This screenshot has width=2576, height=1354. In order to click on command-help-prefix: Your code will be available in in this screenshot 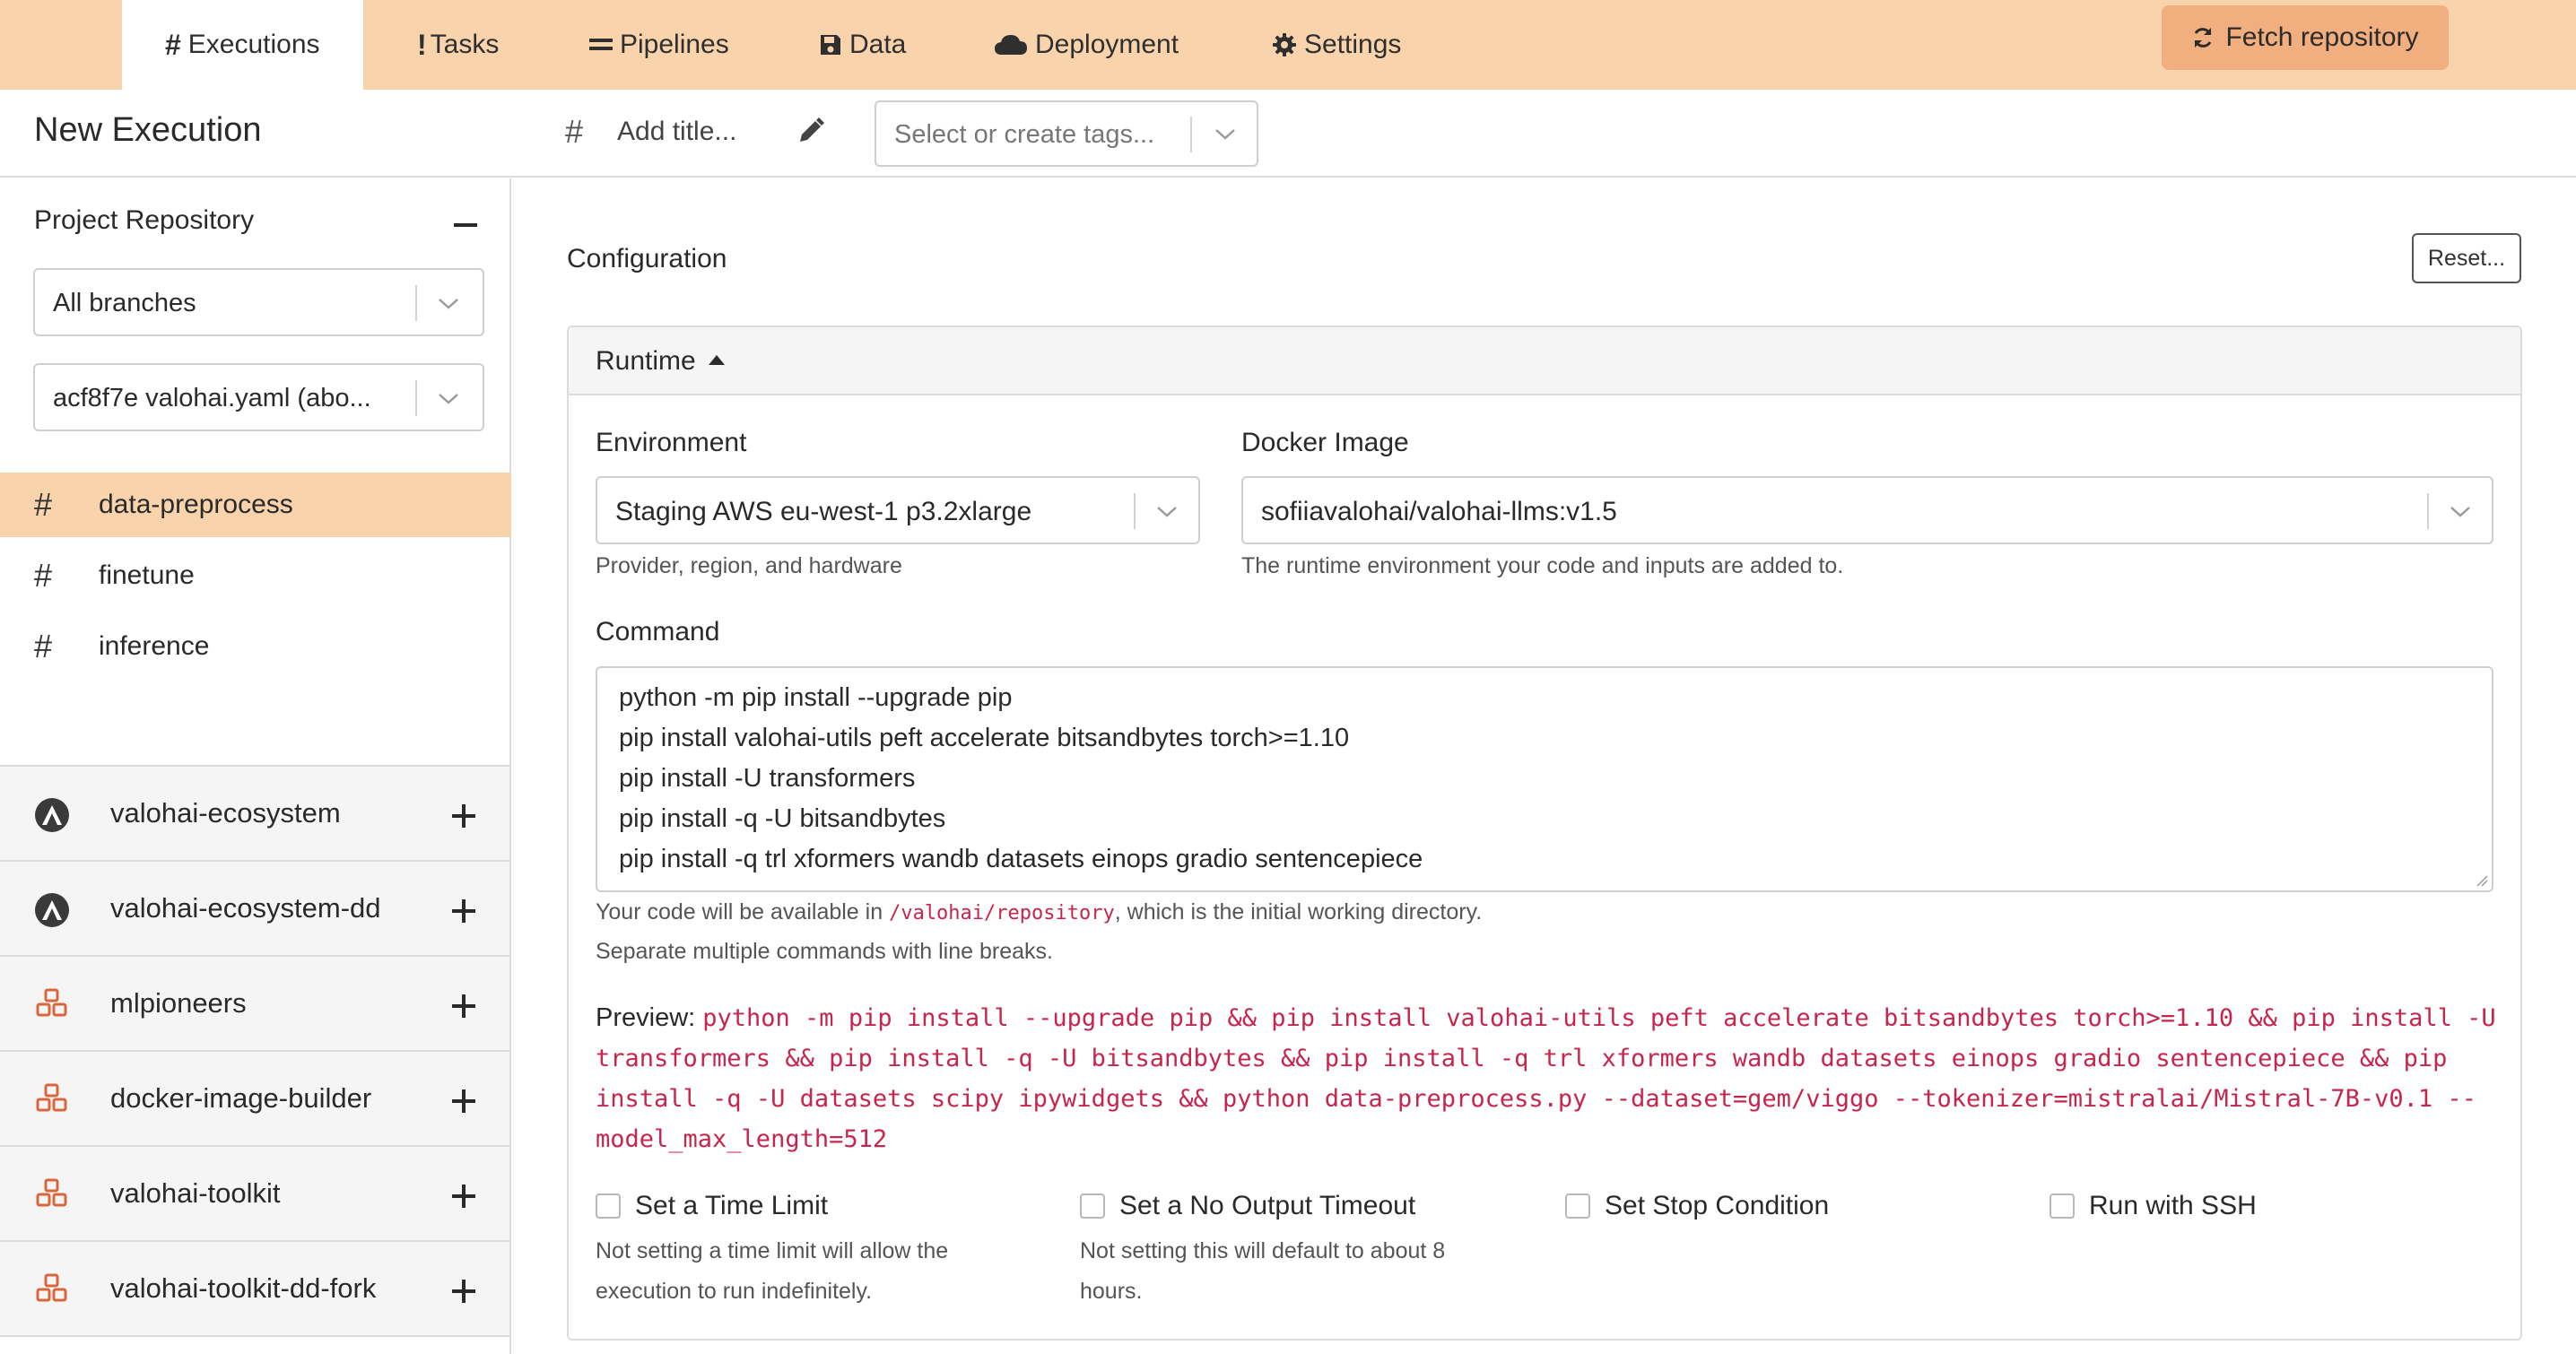, I will do `click(743, 912)`.